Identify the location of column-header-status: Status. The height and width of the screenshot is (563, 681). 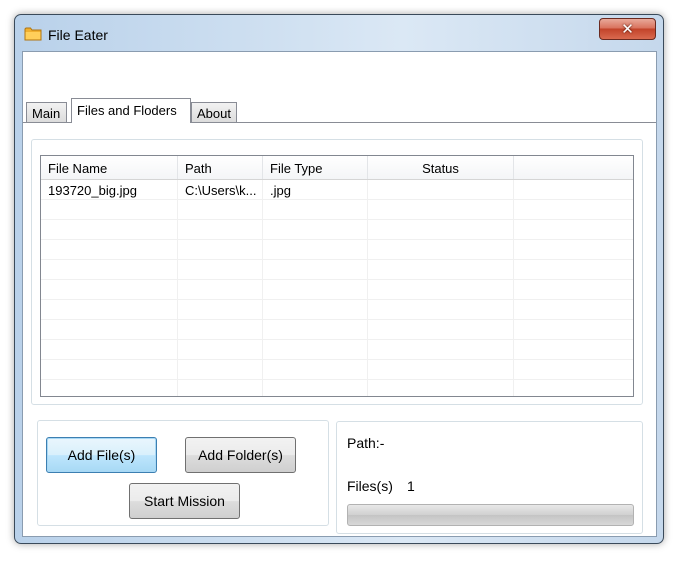
(441, 167).